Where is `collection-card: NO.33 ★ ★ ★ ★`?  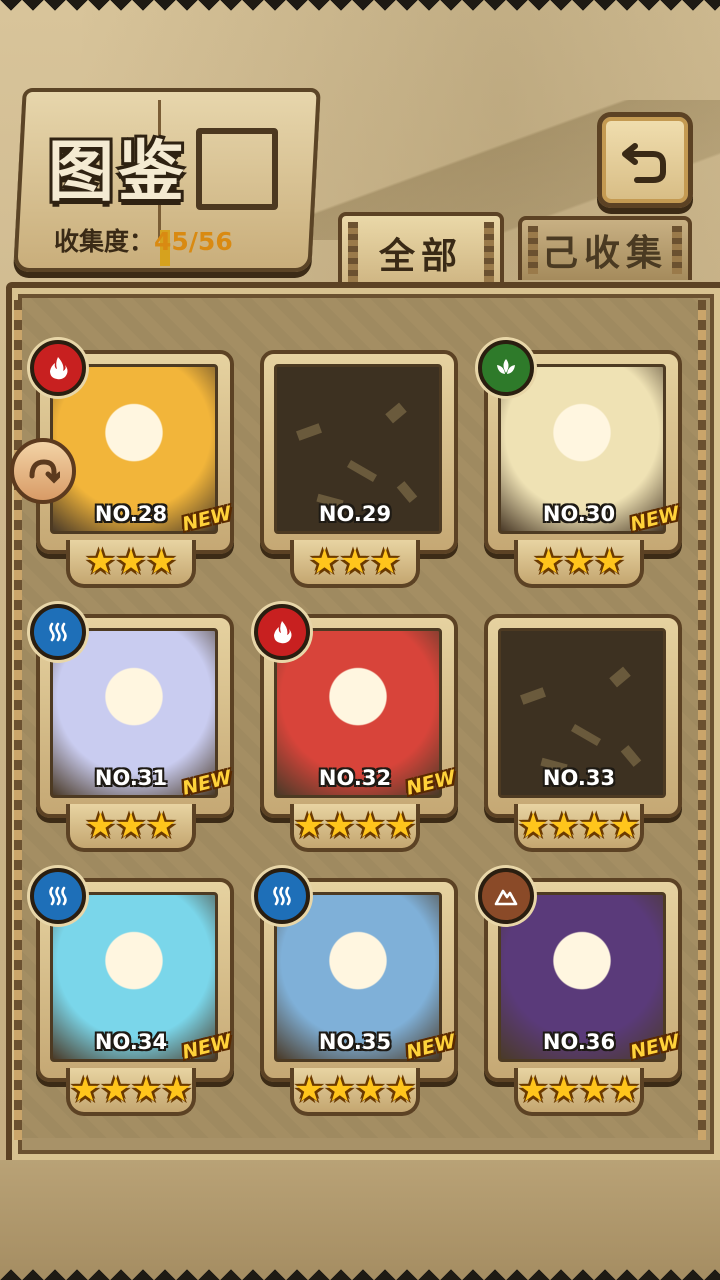 collection-card: NO.33 ★ ★ ★ ★ is located at coordinates (583, 733).